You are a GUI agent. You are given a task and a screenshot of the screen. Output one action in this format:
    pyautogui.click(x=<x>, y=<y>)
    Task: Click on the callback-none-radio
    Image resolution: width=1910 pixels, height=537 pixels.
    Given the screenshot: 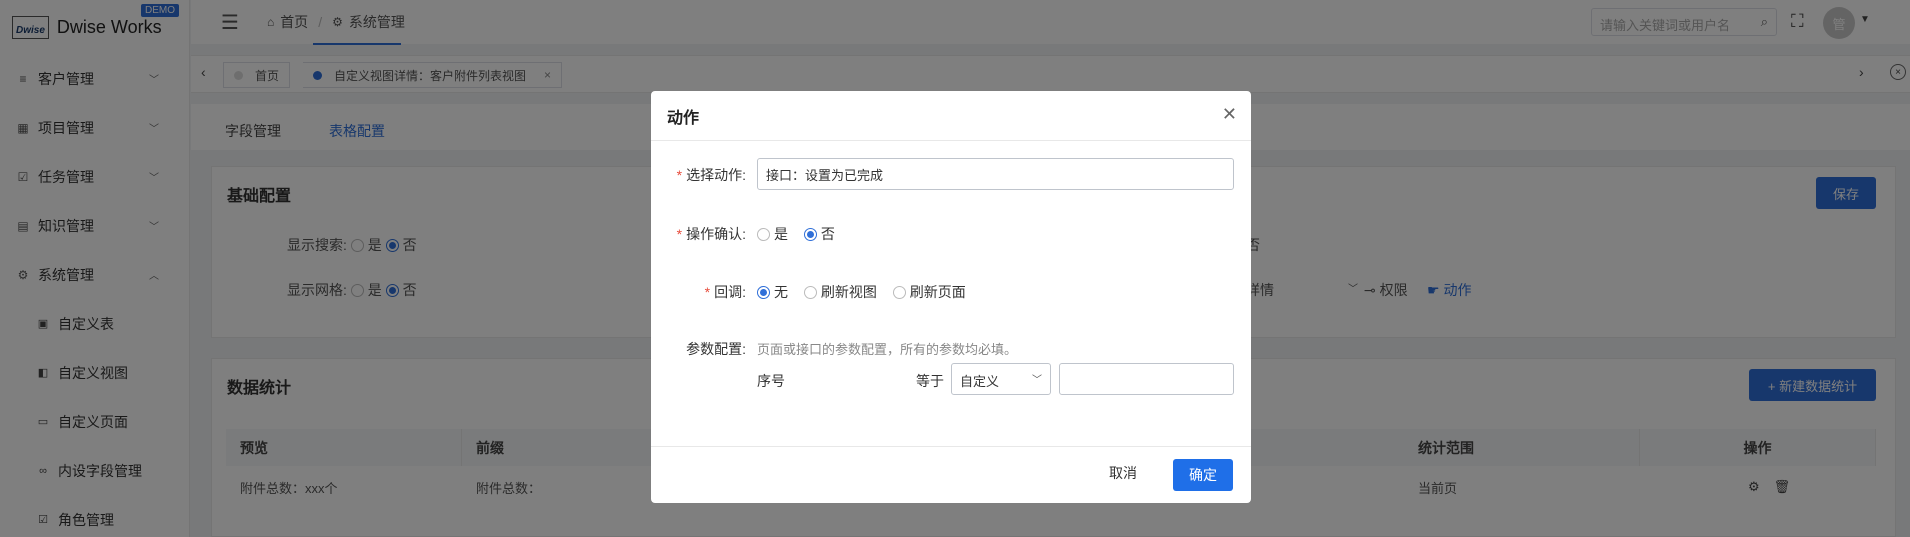 What is the action you would take?
    pyautogui.click(x=763, y=292)
    